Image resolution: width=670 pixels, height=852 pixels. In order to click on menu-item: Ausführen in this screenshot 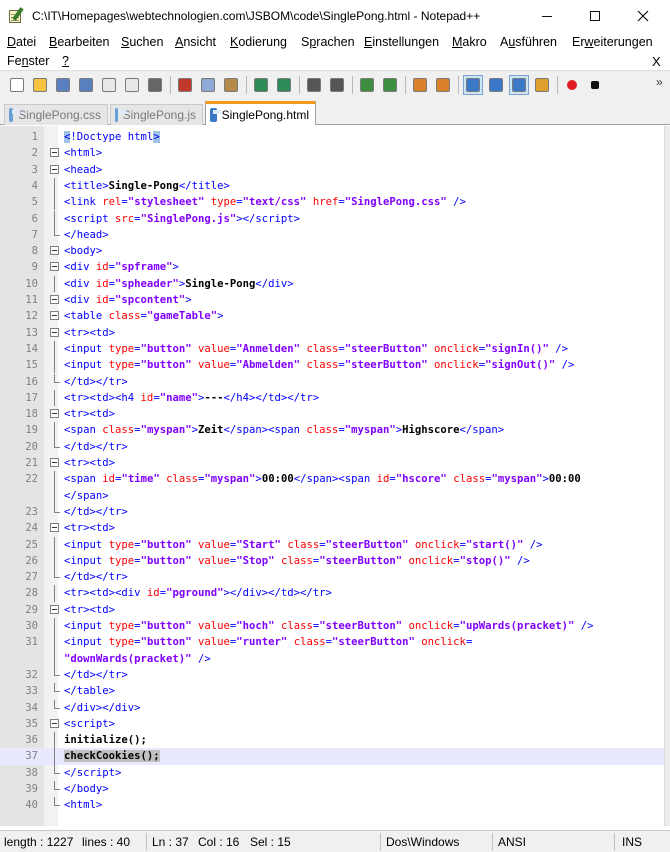, I will do `click(528, 42)`.